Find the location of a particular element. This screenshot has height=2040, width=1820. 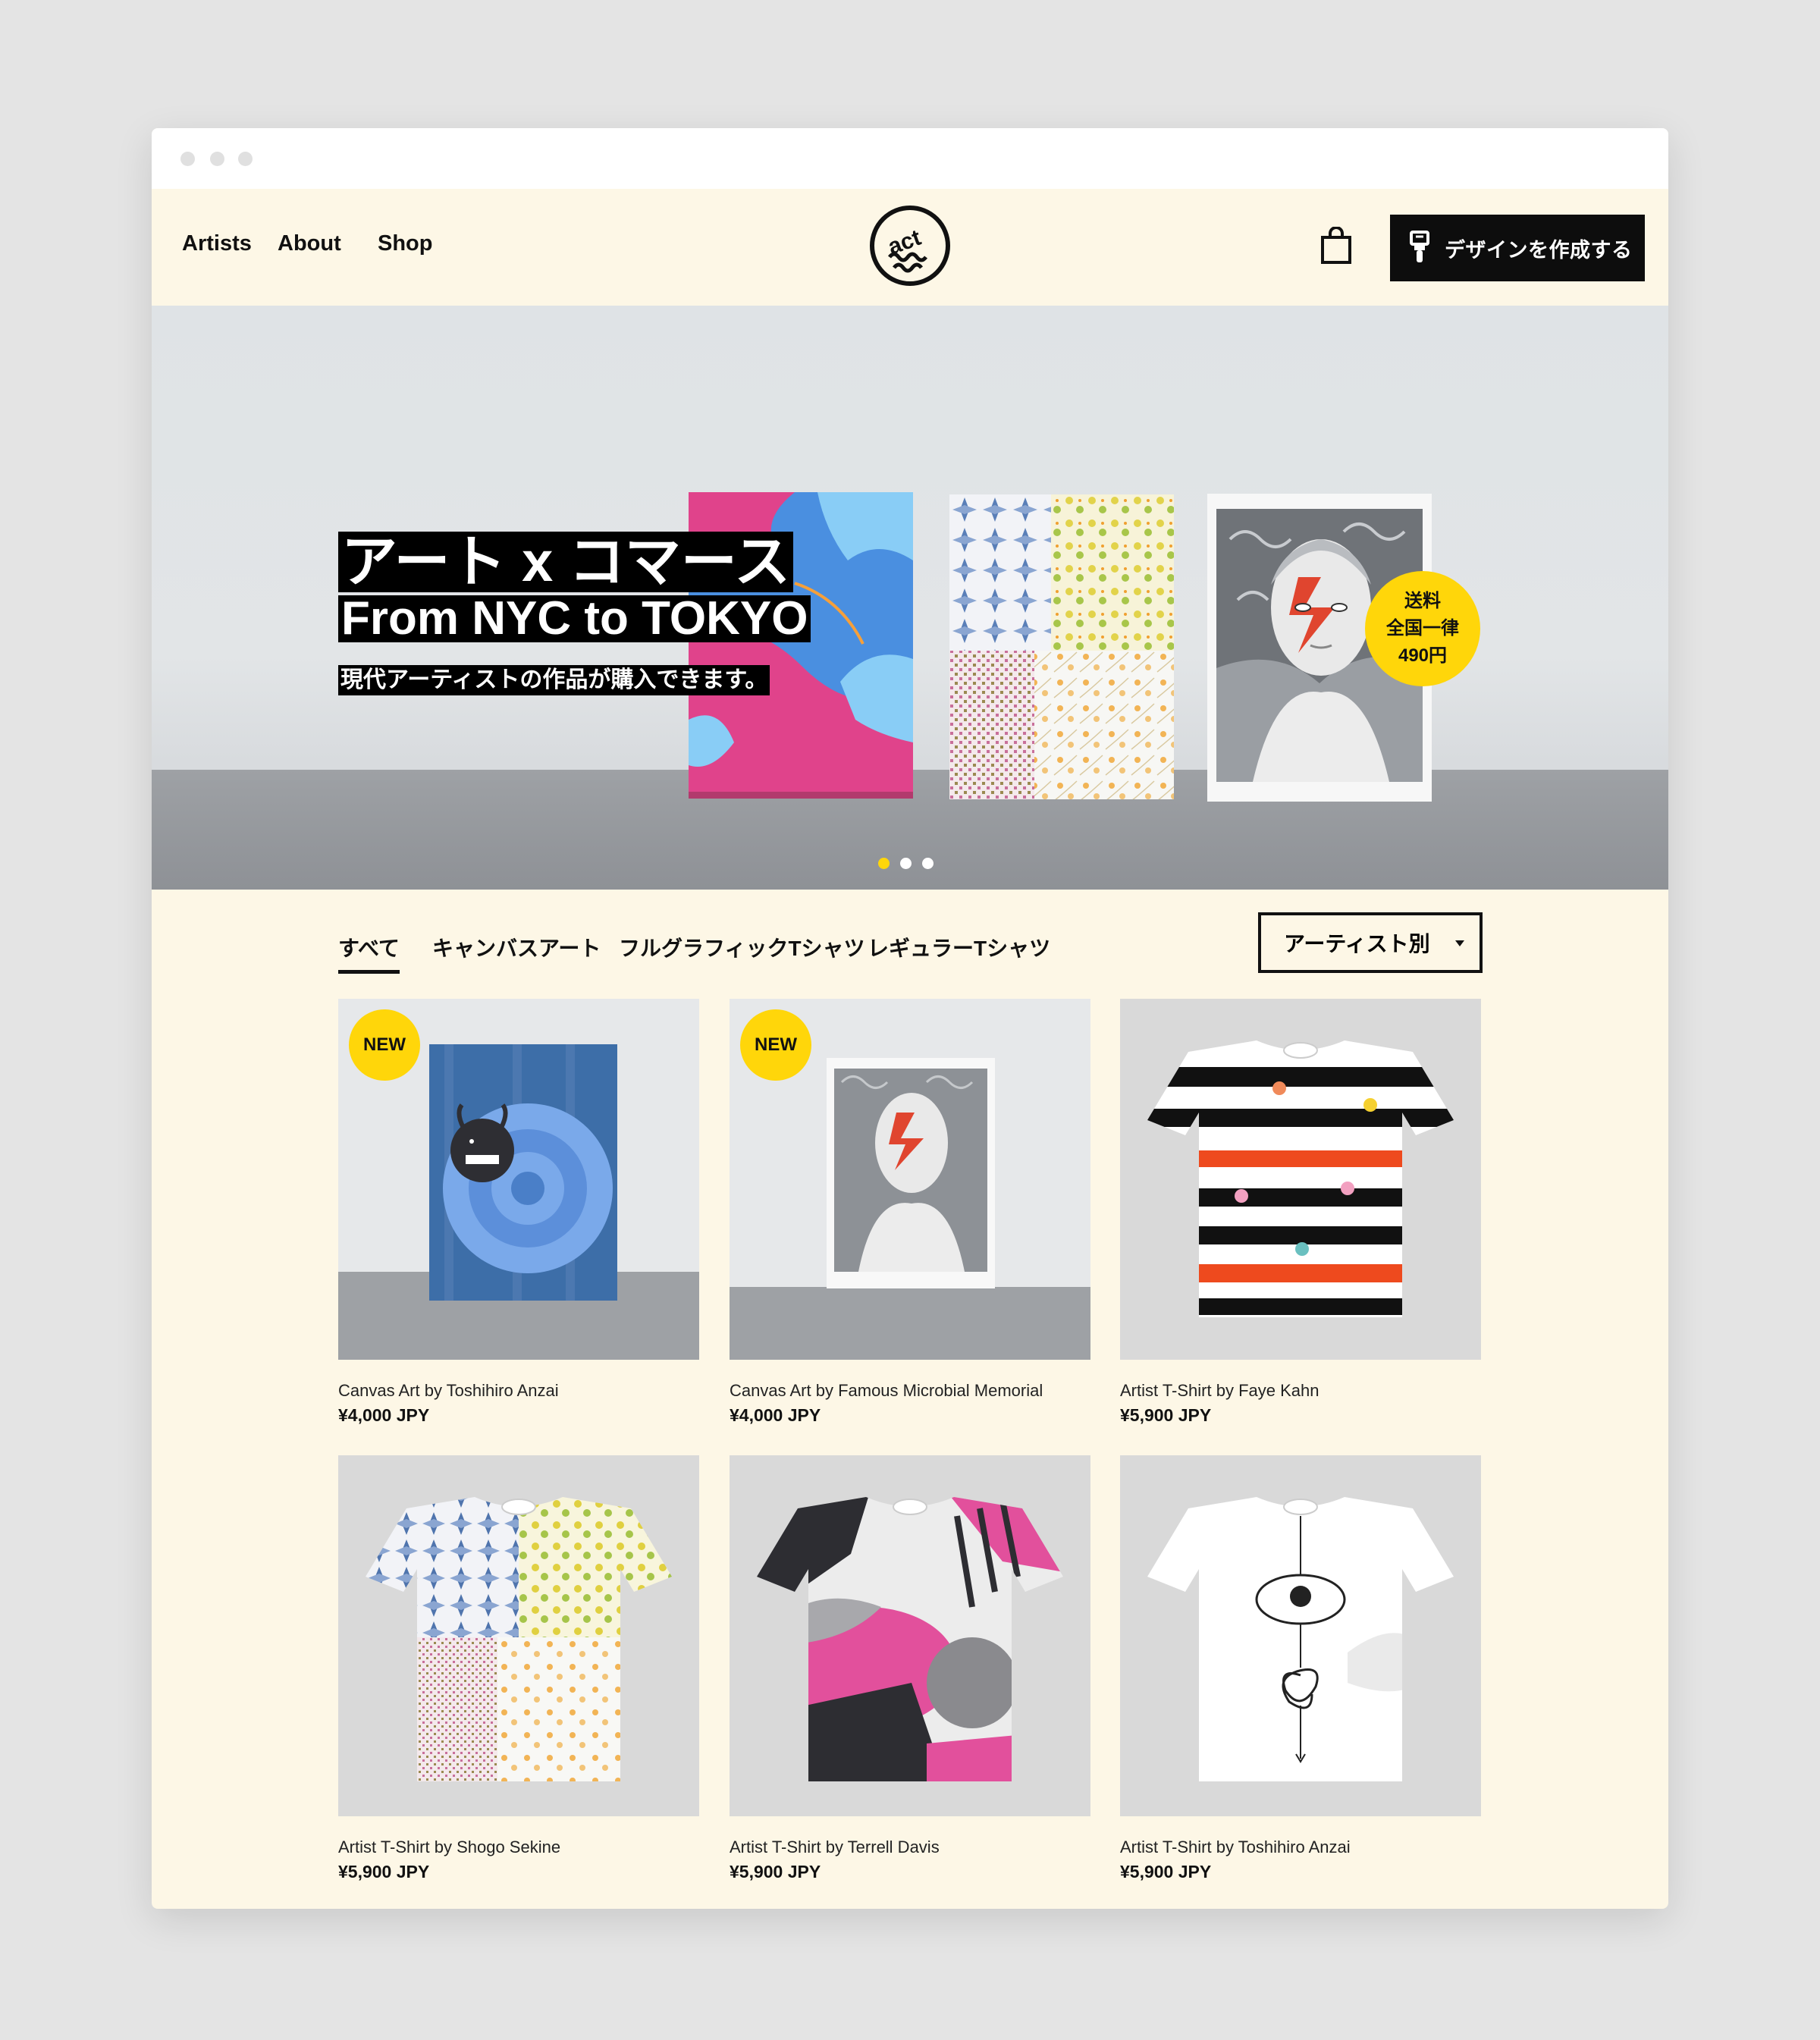

hero-title-secondary: From NYC to TOKYO is located at coordinates (574, 618).